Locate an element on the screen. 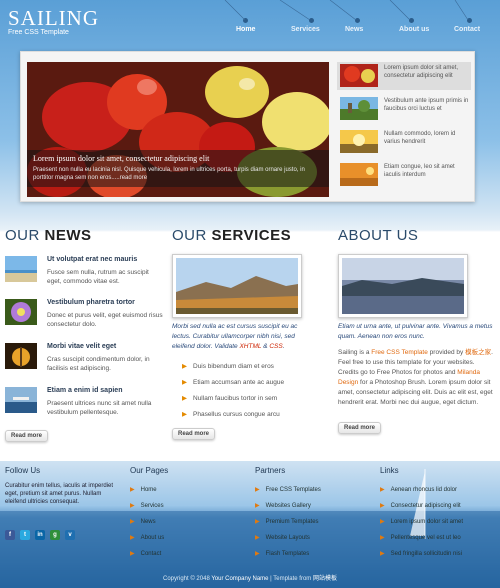 This screenshot has height=588, width=500. service-label: Phasellus cursus congue arcu is located at coordinates (236, 414).